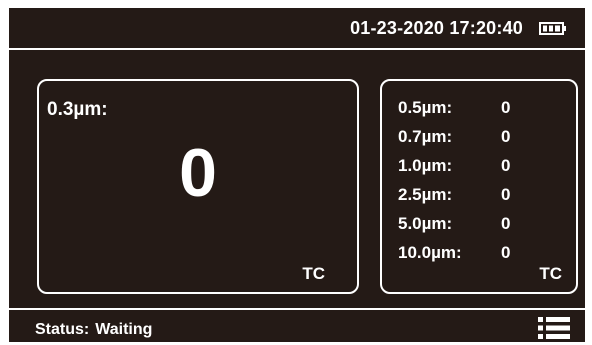 This screenshot has height=345, width=592. Describe the element at coordinates (297, 28) in the screenshot. I see `header-bar: 01-23-2020 17:20:40` at that location.